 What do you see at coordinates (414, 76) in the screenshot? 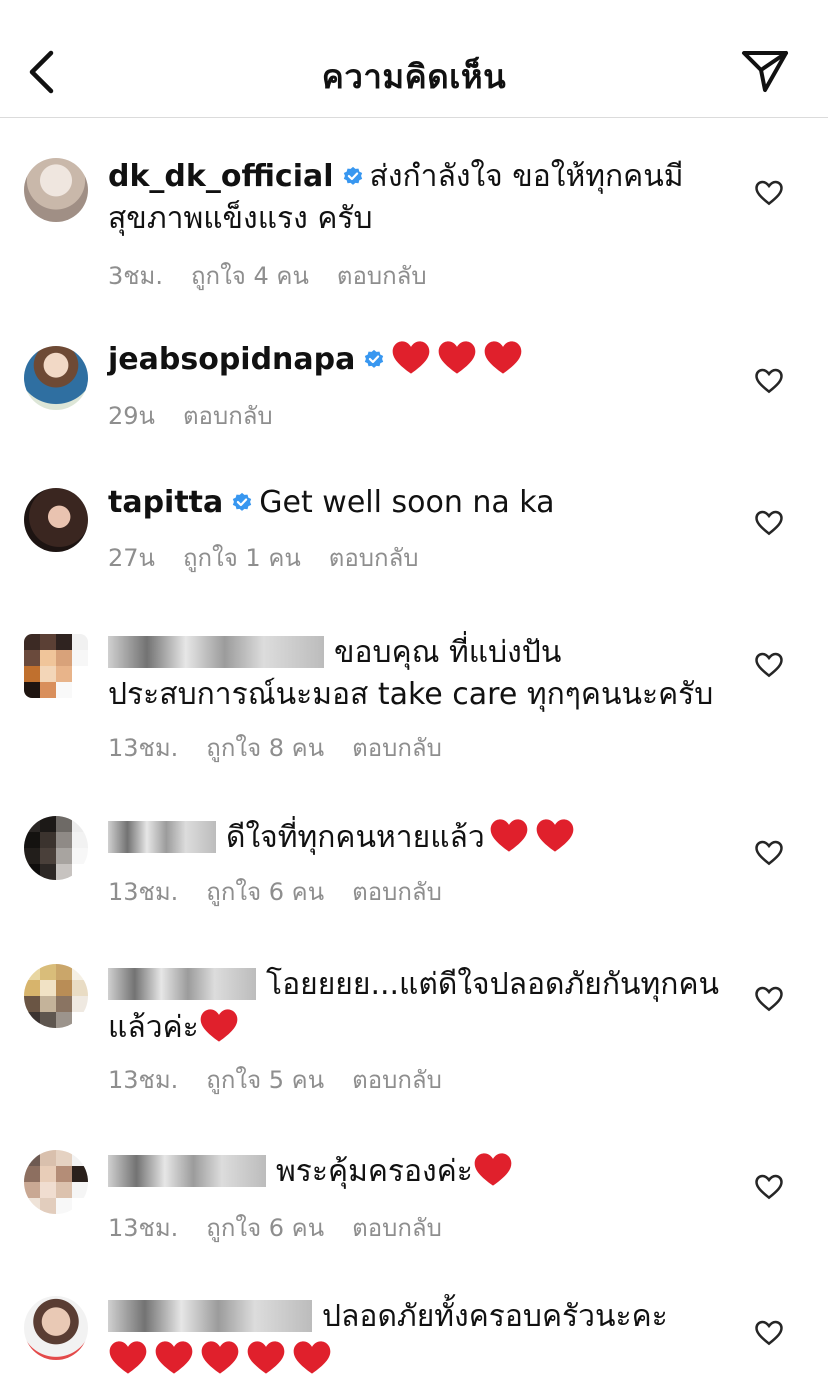
I see `page-title: ความคิดเห็น` at bounding box center [414, 76].